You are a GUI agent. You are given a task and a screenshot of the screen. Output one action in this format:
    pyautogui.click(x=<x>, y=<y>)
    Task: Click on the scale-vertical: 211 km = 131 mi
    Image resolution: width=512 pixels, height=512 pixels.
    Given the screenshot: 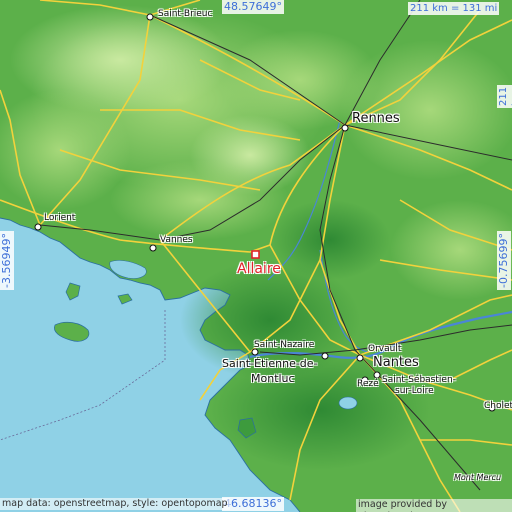 What is the action you would take?
    pyautogui.click(x=504, y=96)
    